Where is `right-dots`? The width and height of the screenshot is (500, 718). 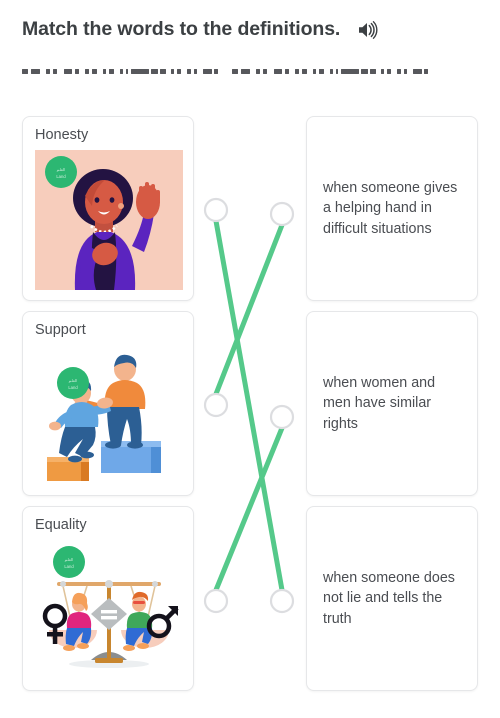
right-dots is located at coordinates (282, 407).